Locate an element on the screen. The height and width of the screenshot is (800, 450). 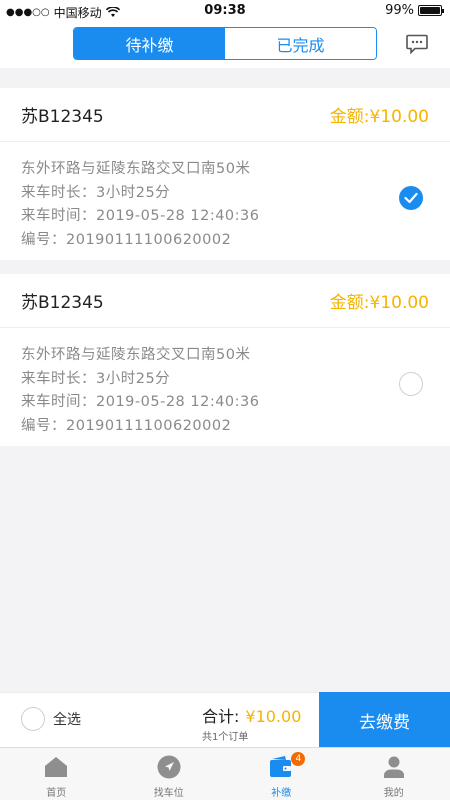
total-count: 共1个订单 is located at coordinates (225, 737).